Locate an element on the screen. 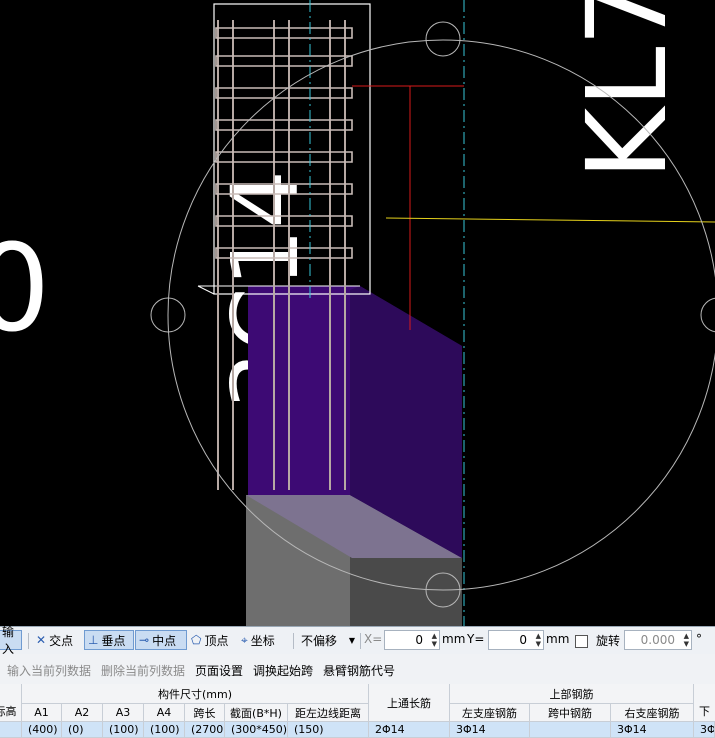  offset-select: 不偏移 ▼ is located at coordinates (328, 640).